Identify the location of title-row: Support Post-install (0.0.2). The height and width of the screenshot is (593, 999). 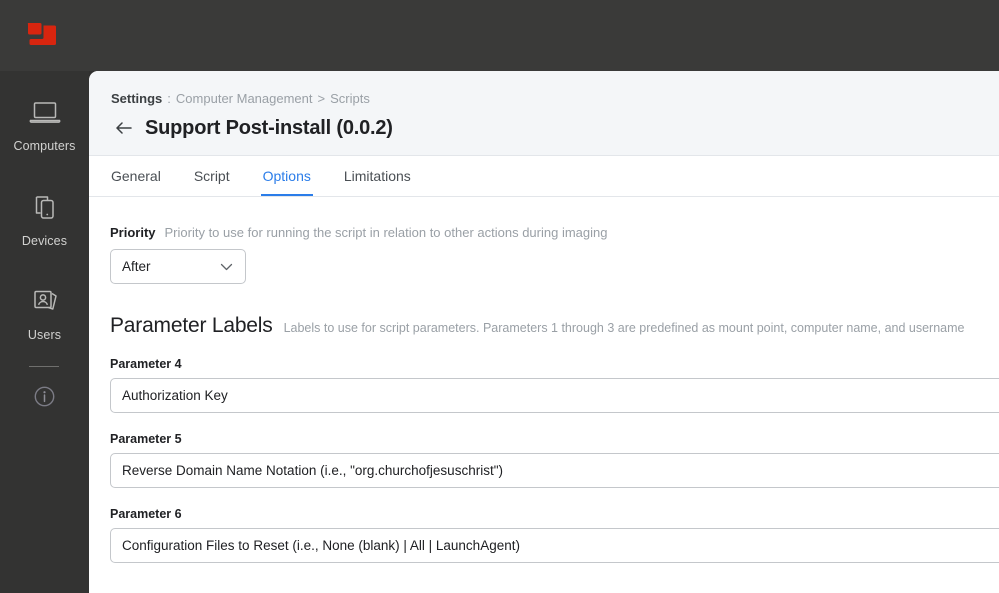
(252, 128).